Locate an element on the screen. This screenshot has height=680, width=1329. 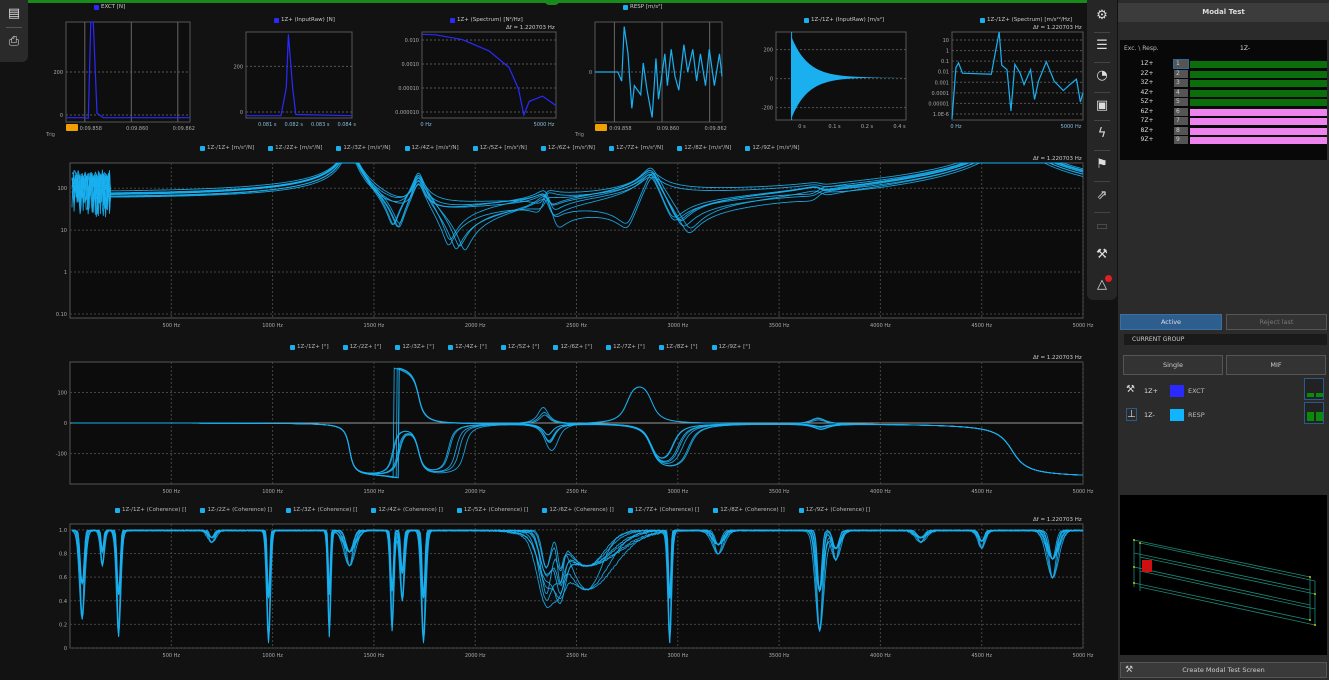
table-row: 7Z+ 7 is located at coordinates (1223, 121).